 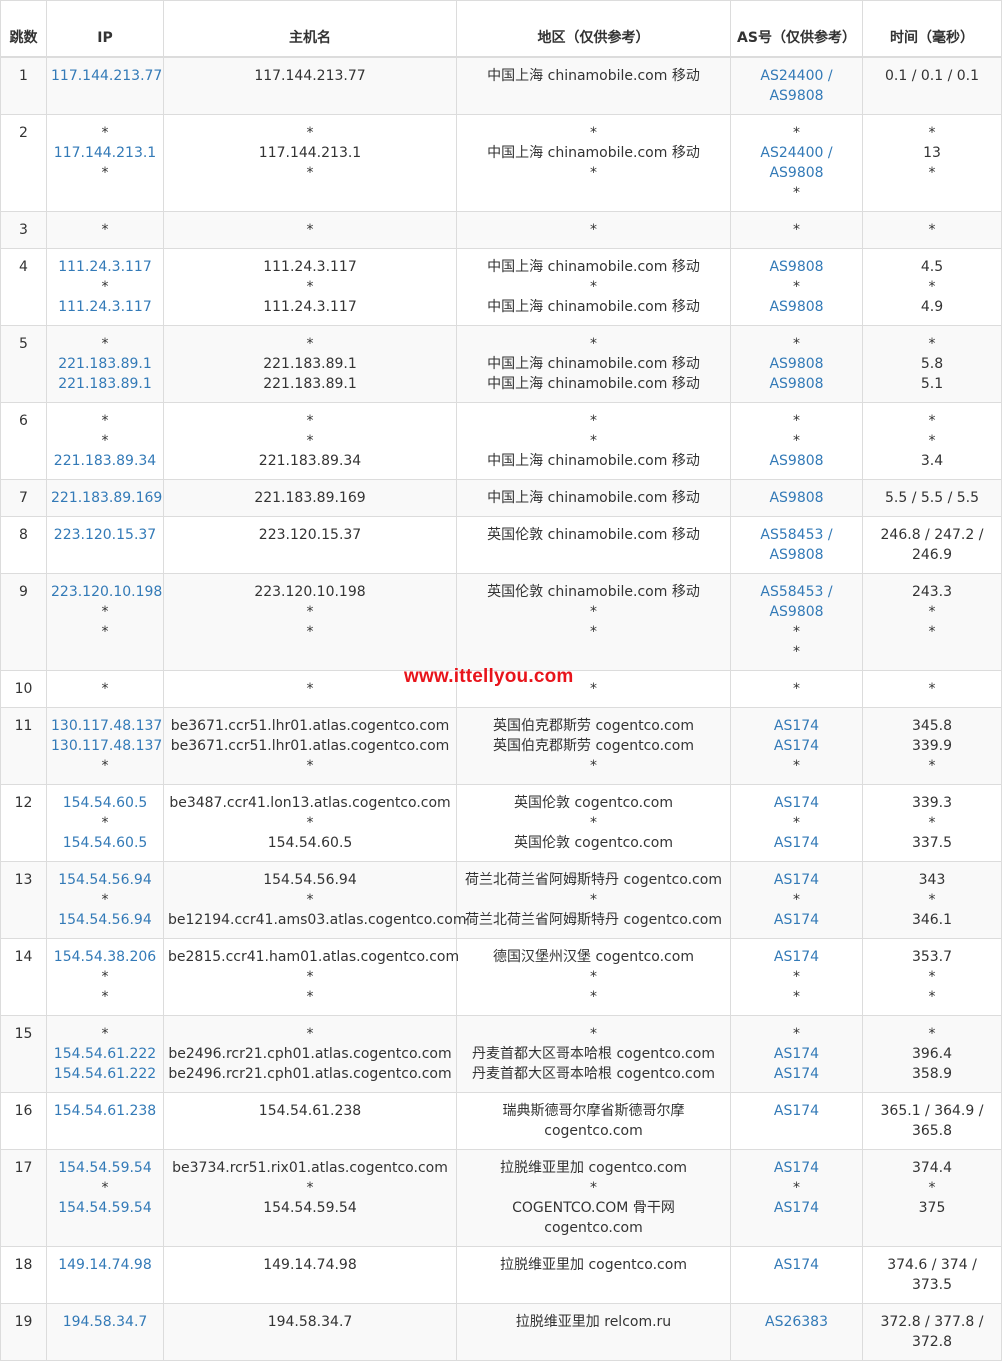 What do you see at coordinates (310, 153) in the screenshot?
I see `host-value: 117.144.213.1` at bounding box center [310, 153].